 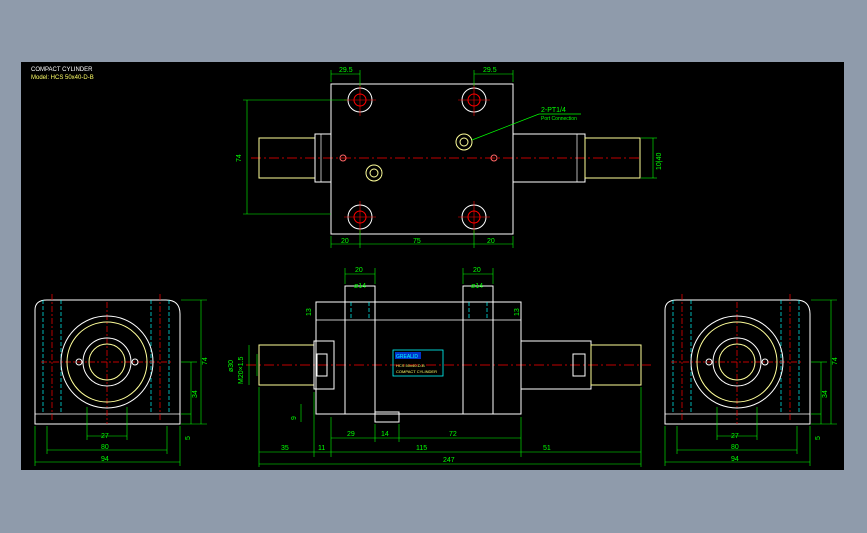 I want to click on front-dim-side-left: 13, so click(x=309, y=312).